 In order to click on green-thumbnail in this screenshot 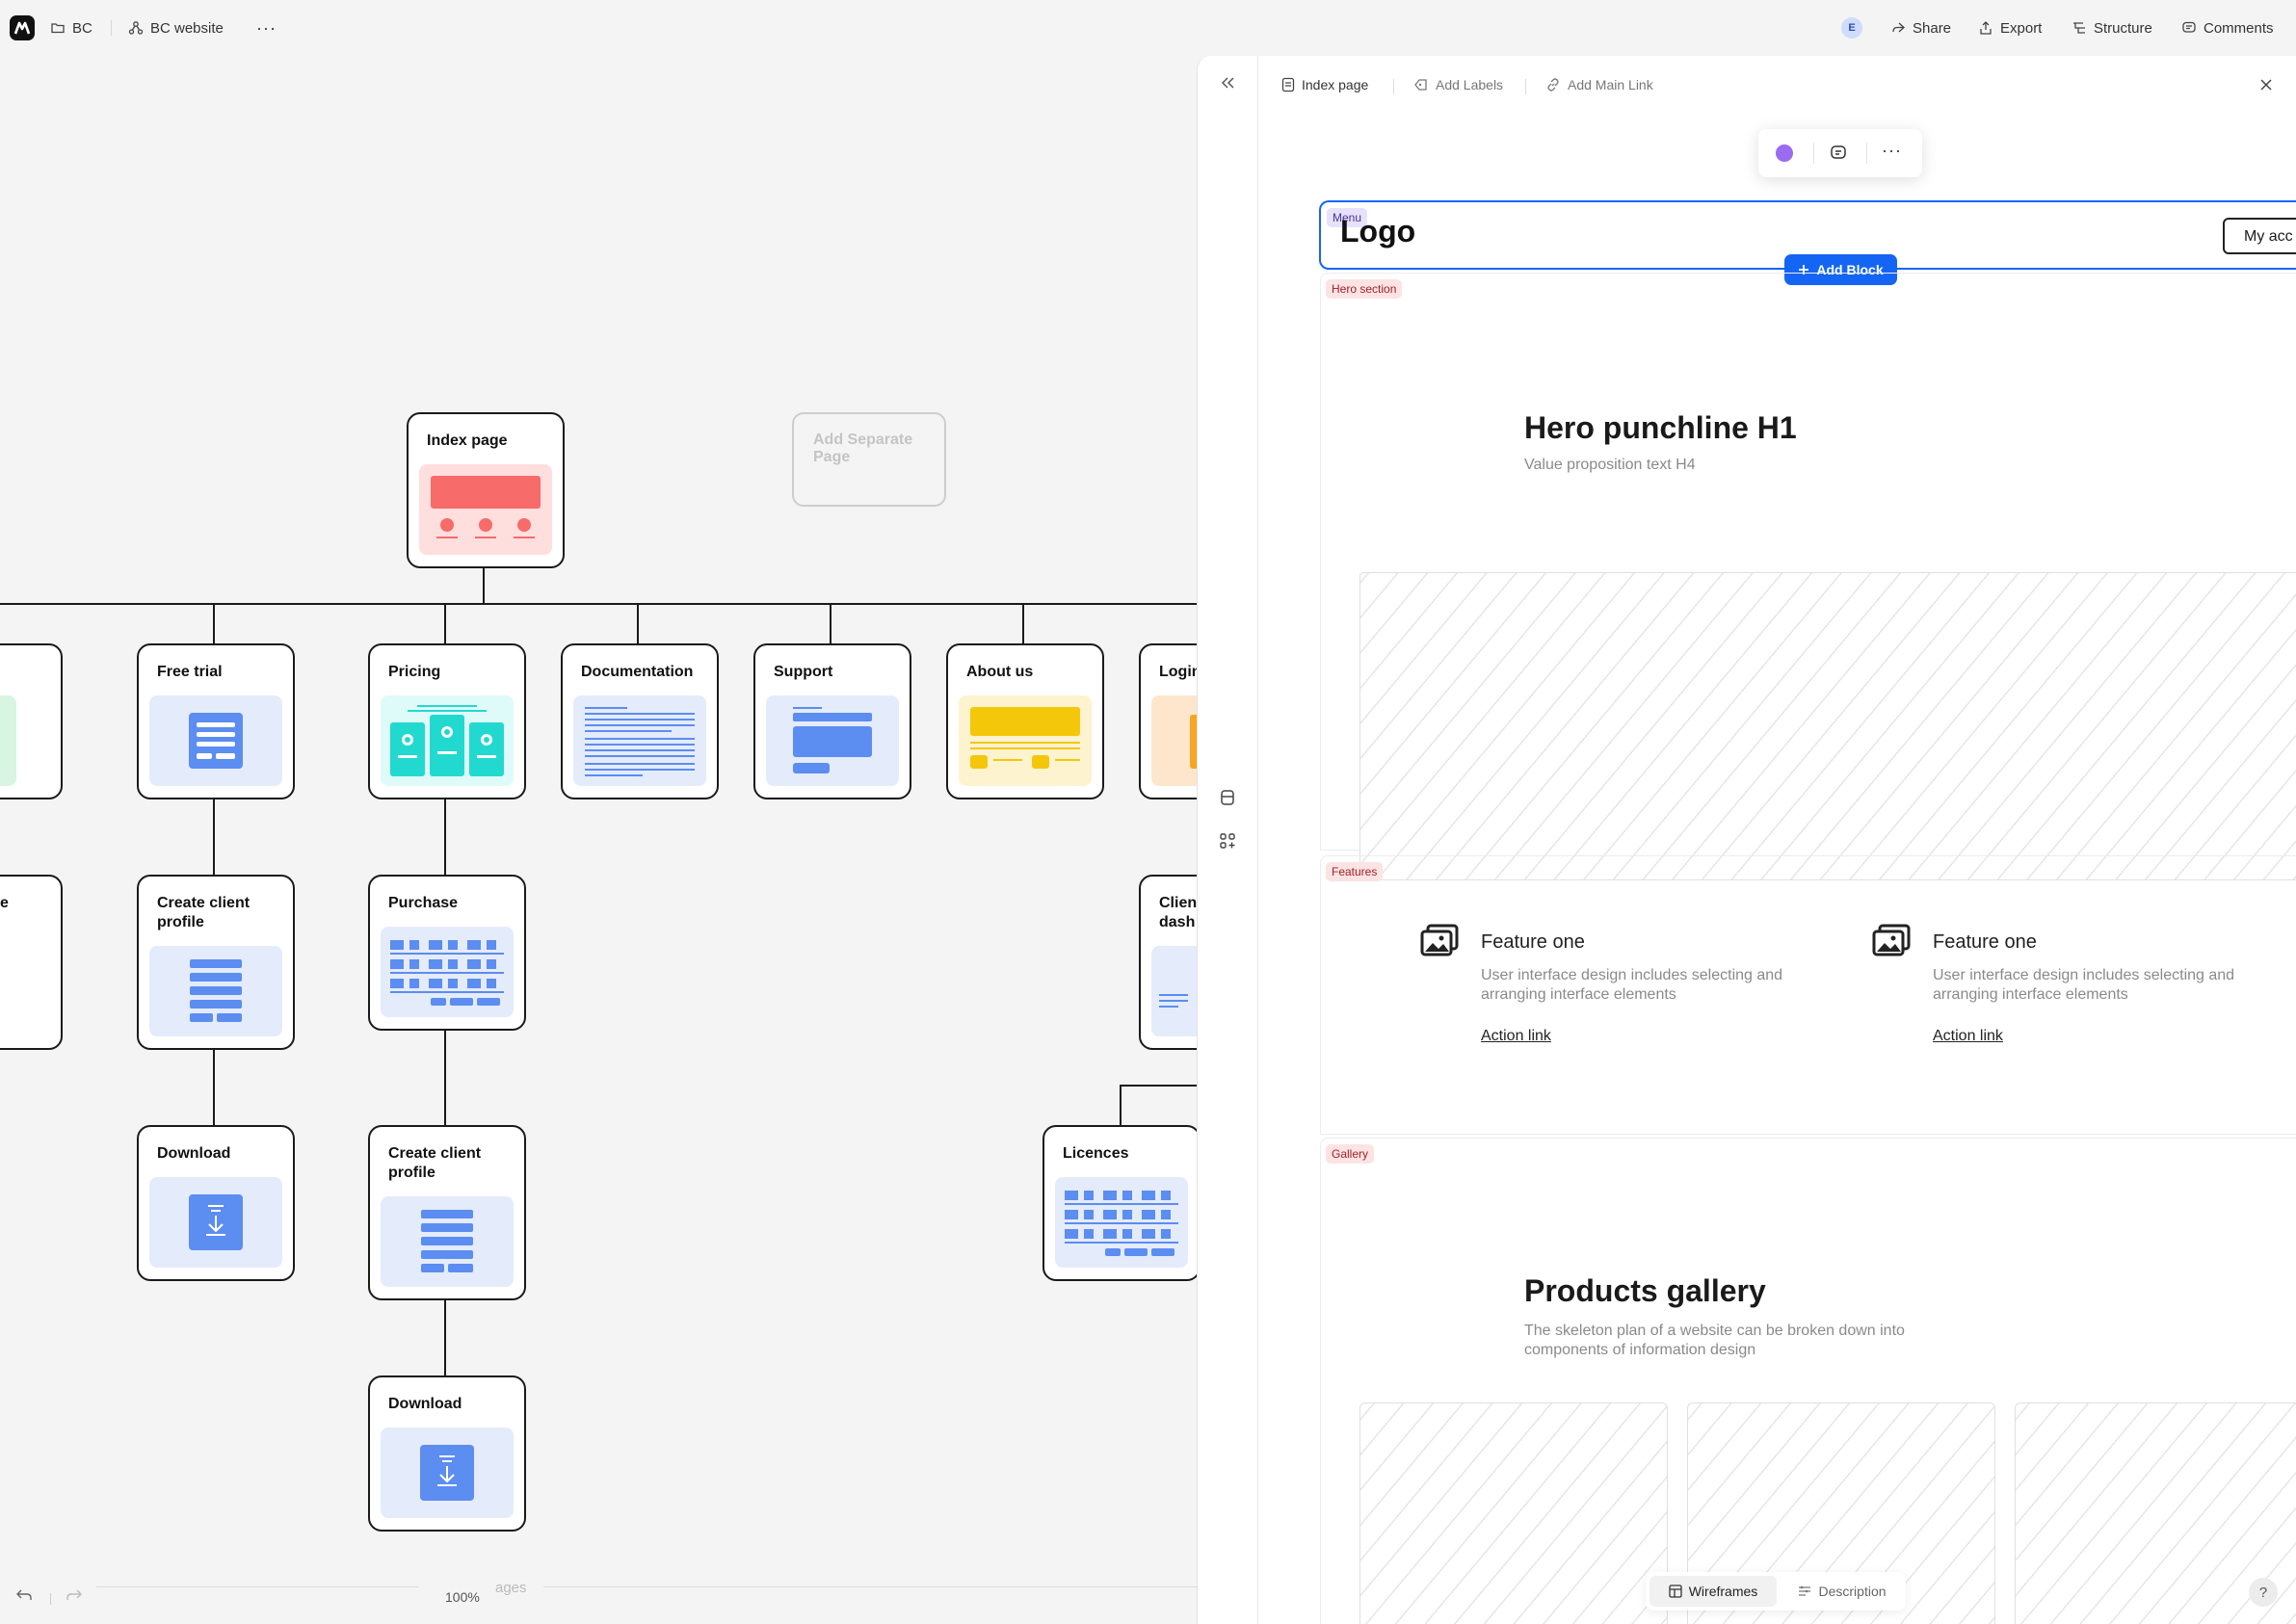, I will do `click(8, 740)`.